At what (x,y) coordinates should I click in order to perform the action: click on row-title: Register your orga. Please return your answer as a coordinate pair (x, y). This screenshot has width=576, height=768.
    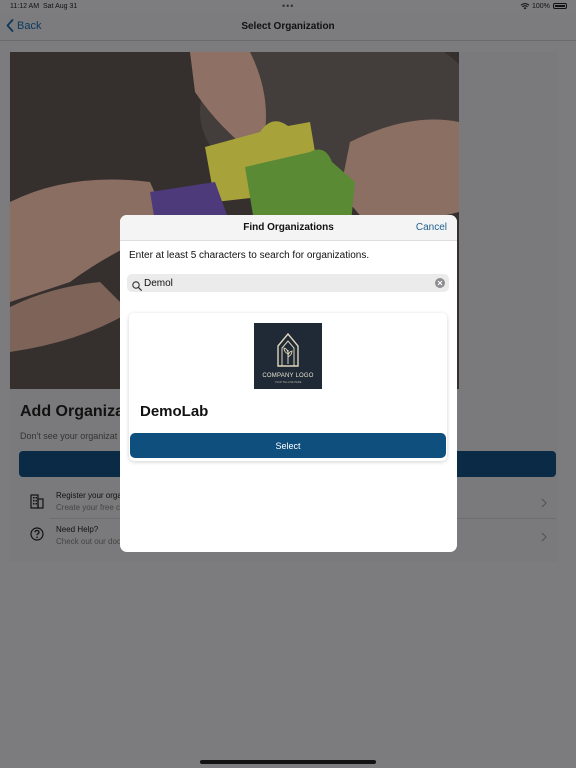
    Looking at the image, I should click on (89, 495).